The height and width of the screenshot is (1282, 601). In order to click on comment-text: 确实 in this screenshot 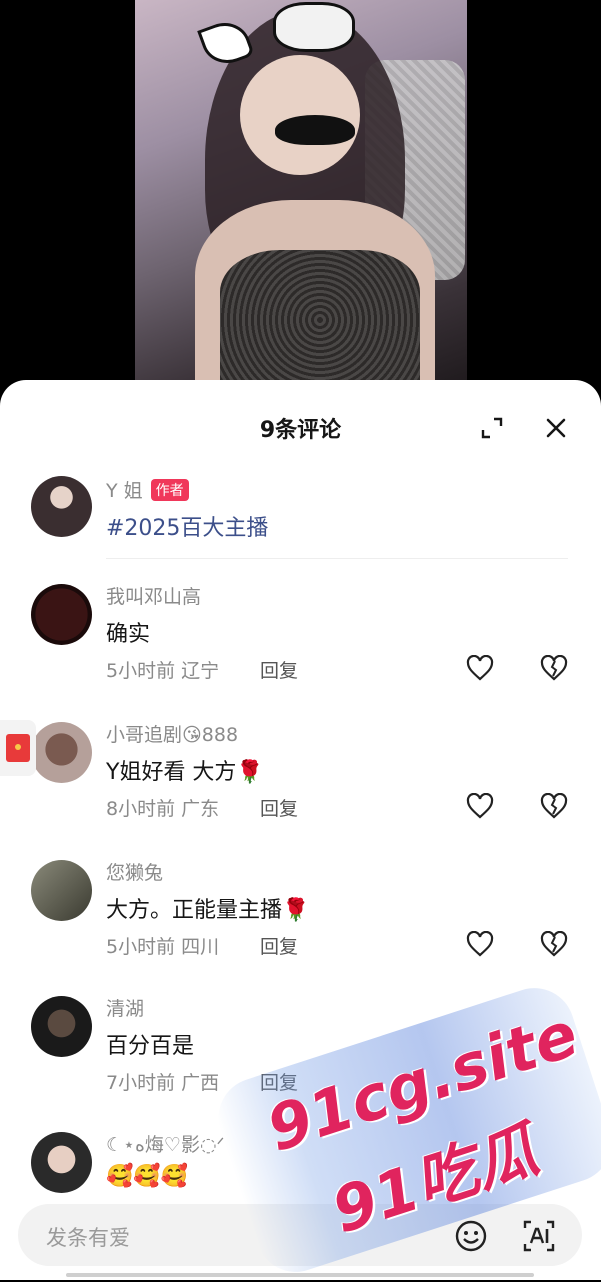, I will do `click(128, 632)`.